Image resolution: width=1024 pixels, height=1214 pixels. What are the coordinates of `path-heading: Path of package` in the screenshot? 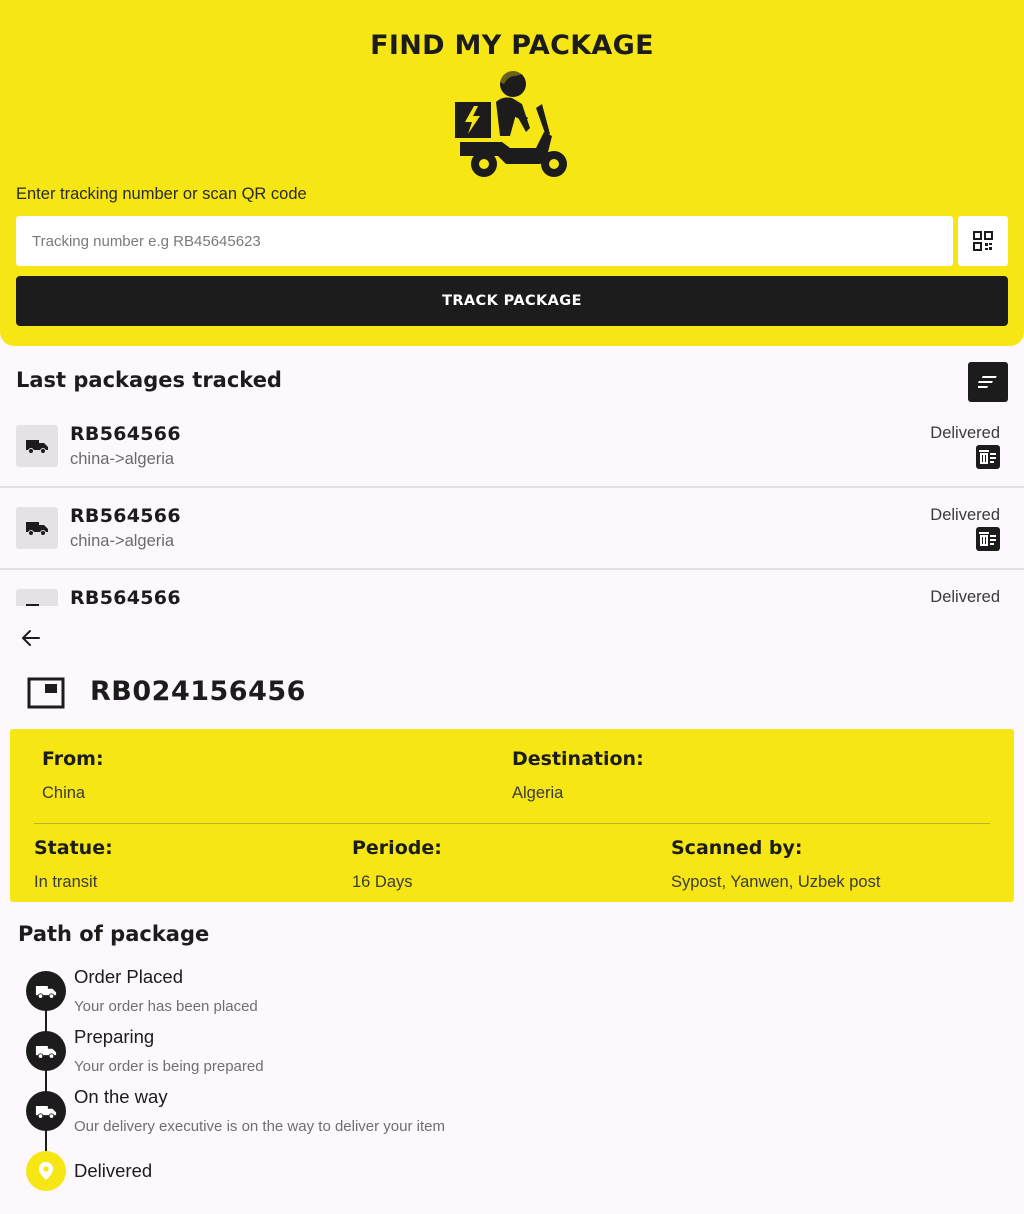 It's located at (114, 934).